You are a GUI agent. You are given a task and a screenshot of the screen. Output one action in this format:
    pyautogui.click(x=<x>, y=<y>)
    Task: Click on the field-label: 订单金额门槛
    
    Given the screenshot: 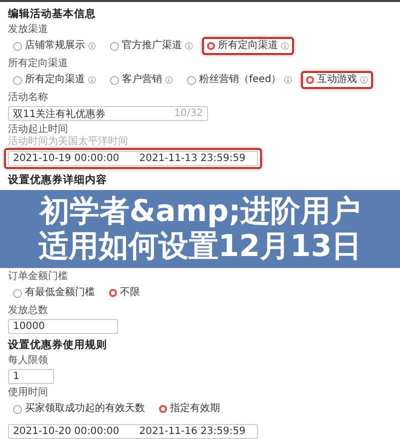 What is the action you would take?
    pyautogui.click(x=38, y=277)
    